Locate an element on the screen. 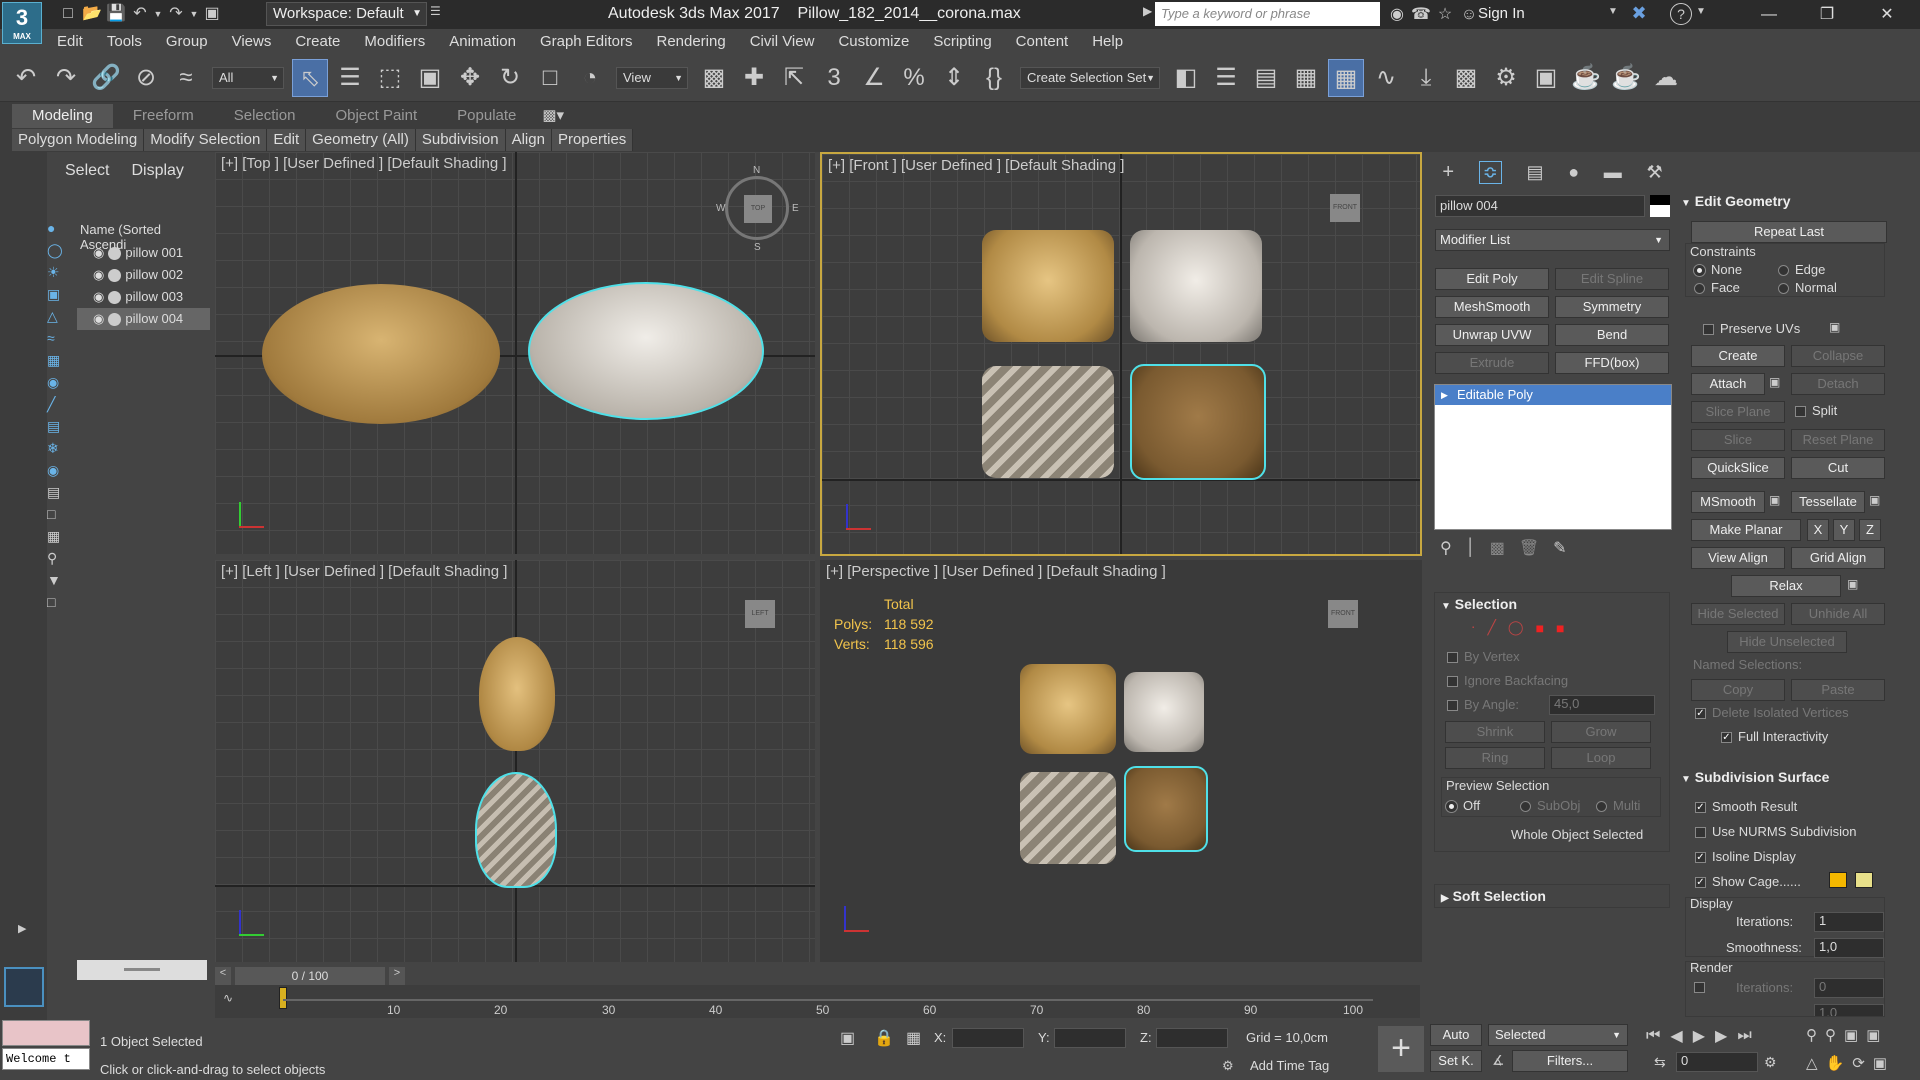  edit-poly-button: Edit Poly is located at coordinates (1492, 279).